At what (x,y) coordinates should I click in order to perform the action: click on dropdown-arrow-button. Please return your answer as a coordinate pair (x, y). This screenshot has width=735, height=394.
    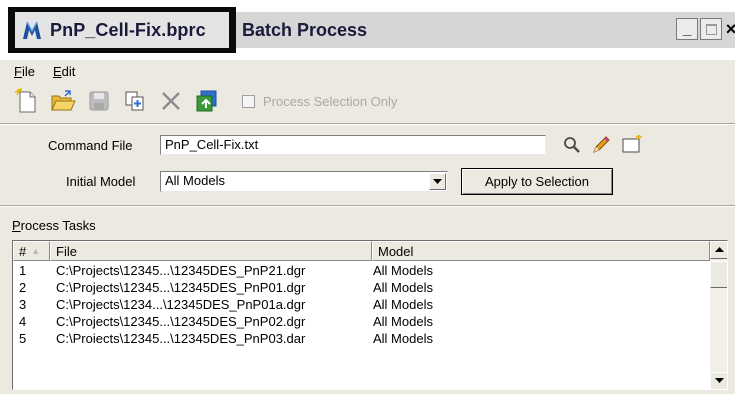
    Looking at the image, I should click on (437, 181).